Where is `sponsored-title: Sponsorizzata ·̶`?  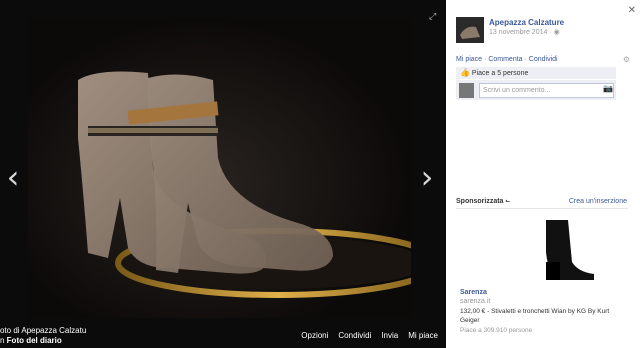 sponsored-title: Sponsorizzata ·̶ is located at coordinates (482, 201).